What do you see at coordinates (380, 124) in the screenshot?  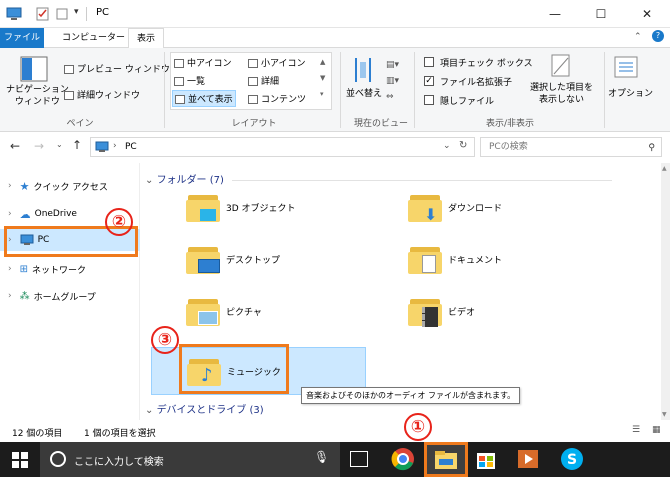 I see `group-label-current-view: 現在のビュー` at bounding box center [380, 124].